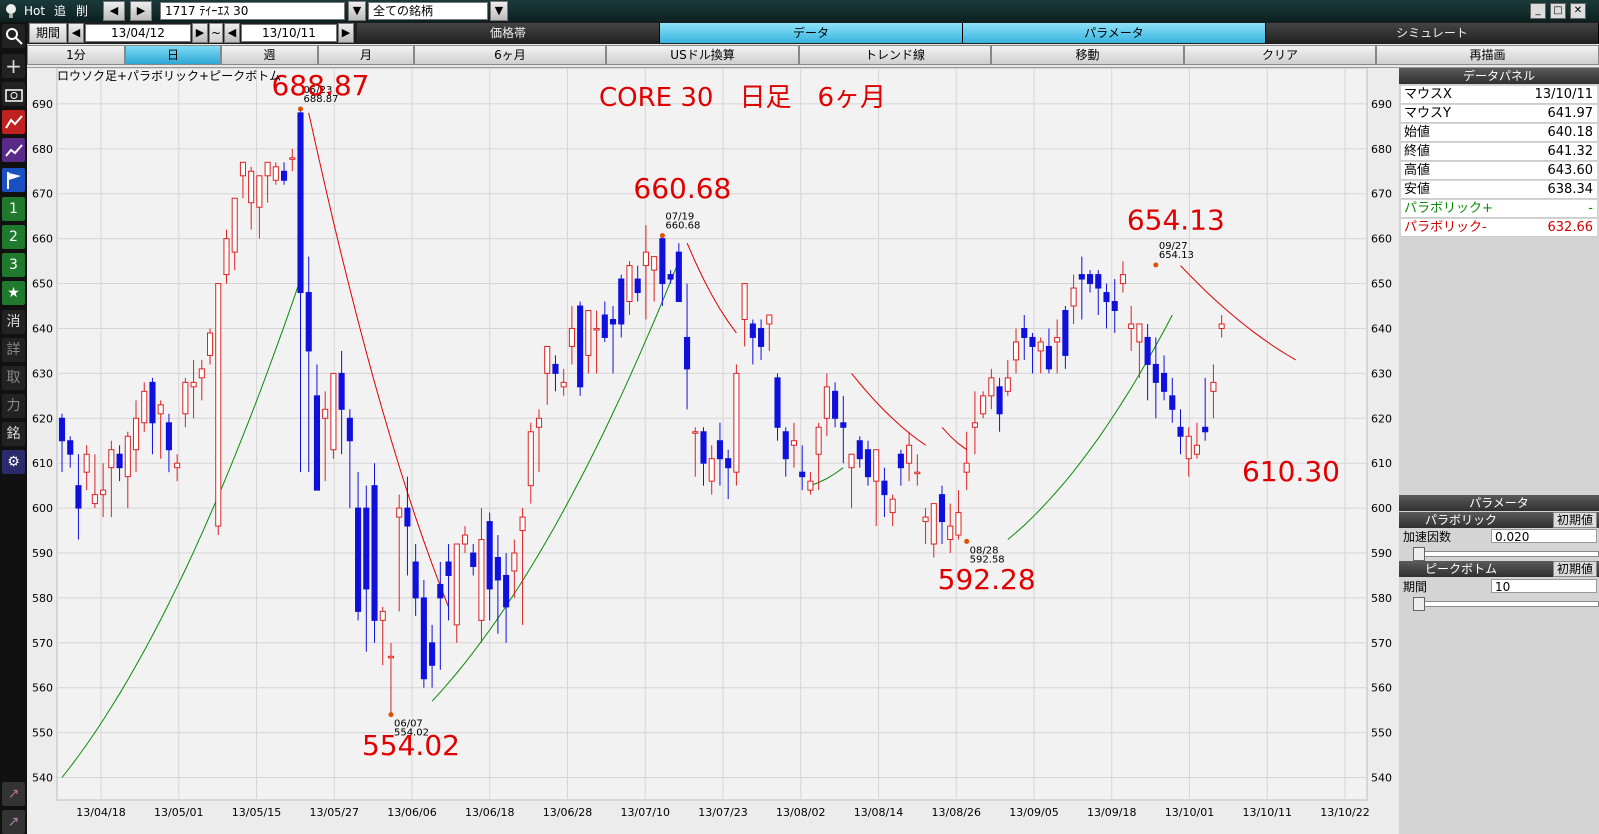  What do you see at coordinates (1578, 11) in the screenshot?
I see `close-icon: ✕` at bounding box center [1578, 11].